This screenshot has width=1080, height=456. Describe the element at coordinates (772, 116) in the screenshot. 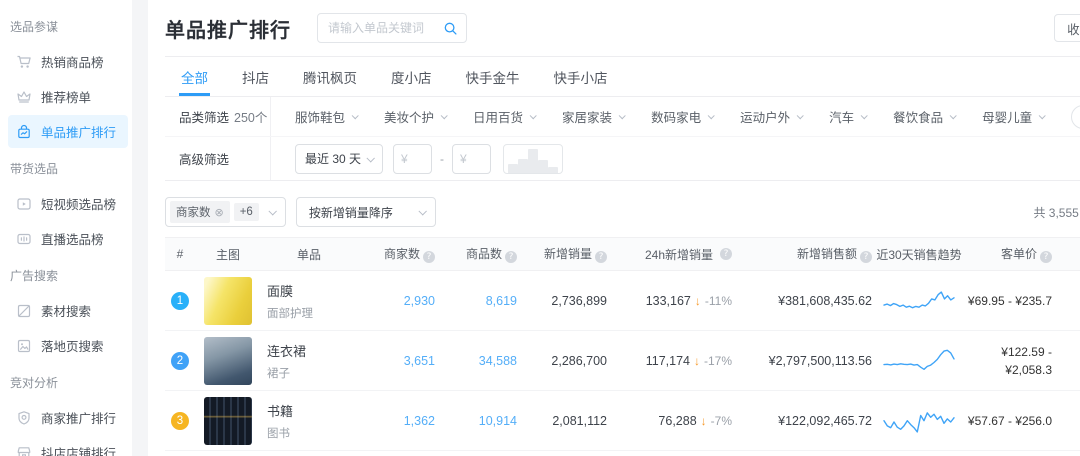

I see `category-dropdown-sports: 运动户外` at that location.